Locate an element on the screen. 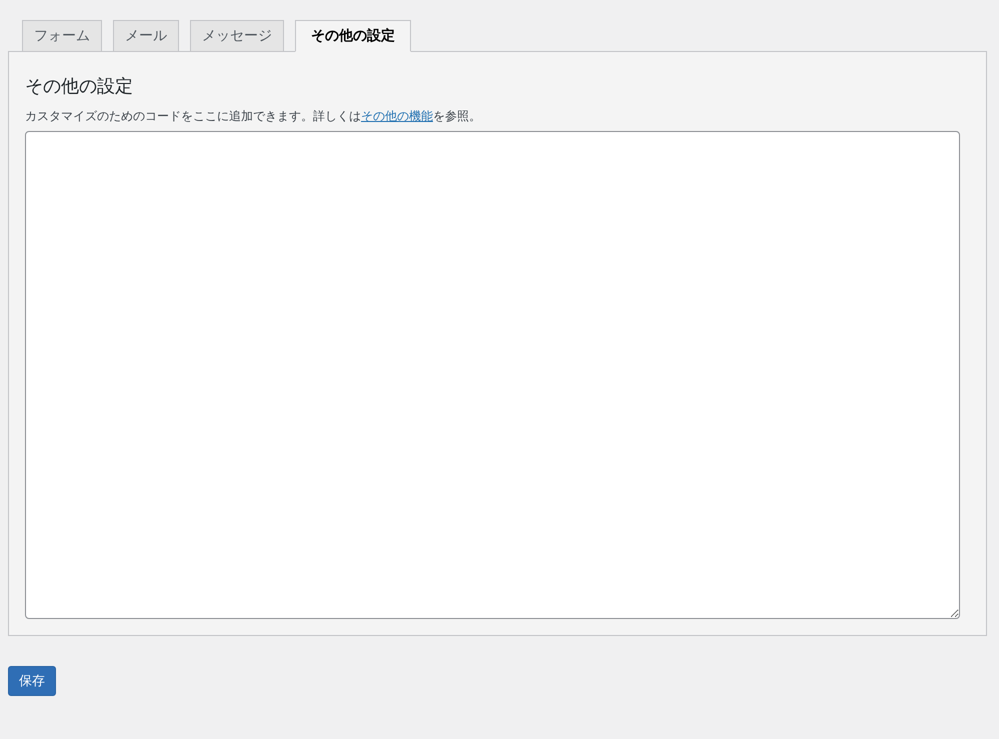 The image size is (999, 739). tab: メッセージ is located at coordinates (237, 36).